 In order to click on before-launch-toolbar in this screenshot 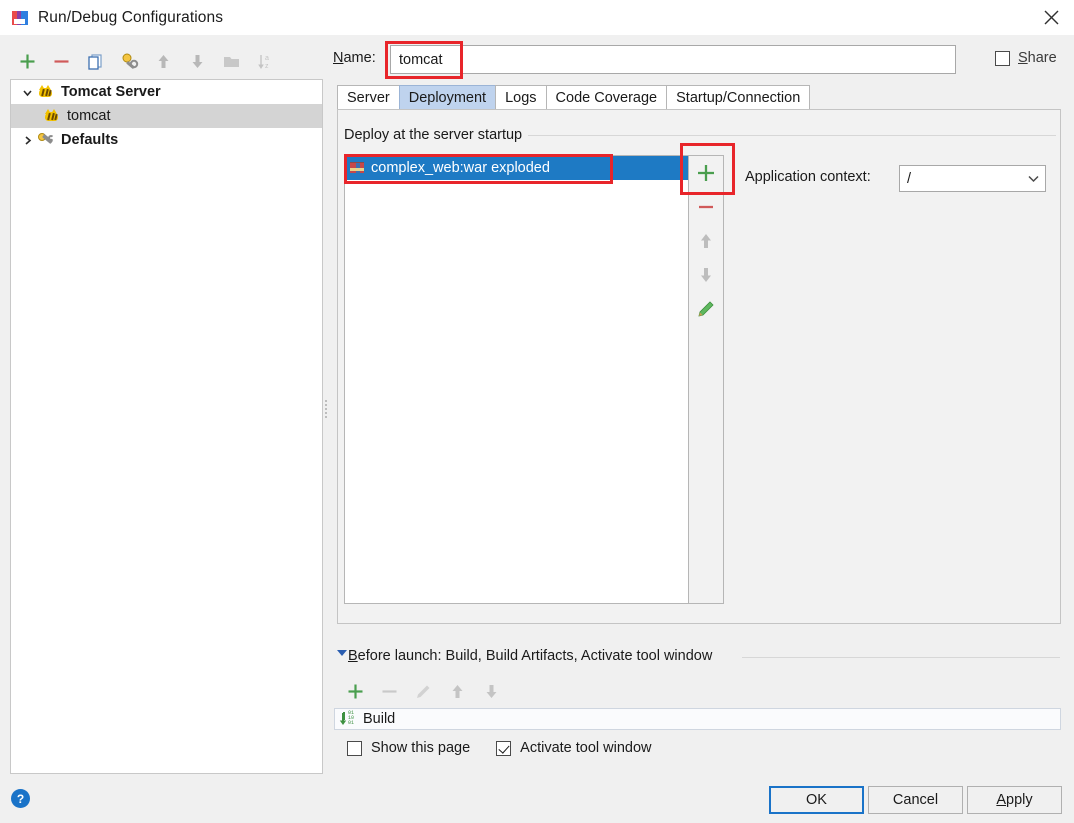, I will do `click(423, 691)`.